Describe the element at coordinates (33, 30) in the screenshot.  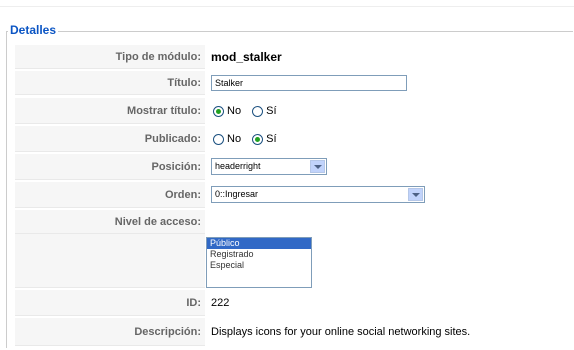
I see `details-legend: Detalles` at that location.